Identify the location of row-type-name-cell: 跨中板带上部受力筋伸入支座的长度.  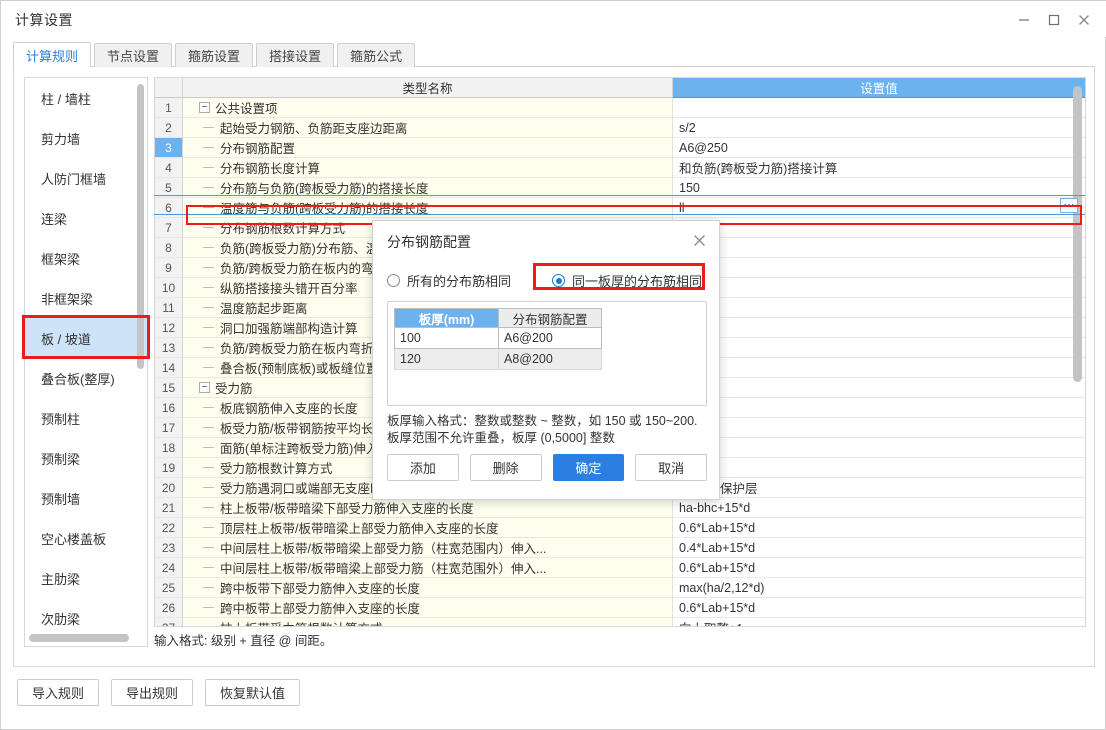
(428, 608).